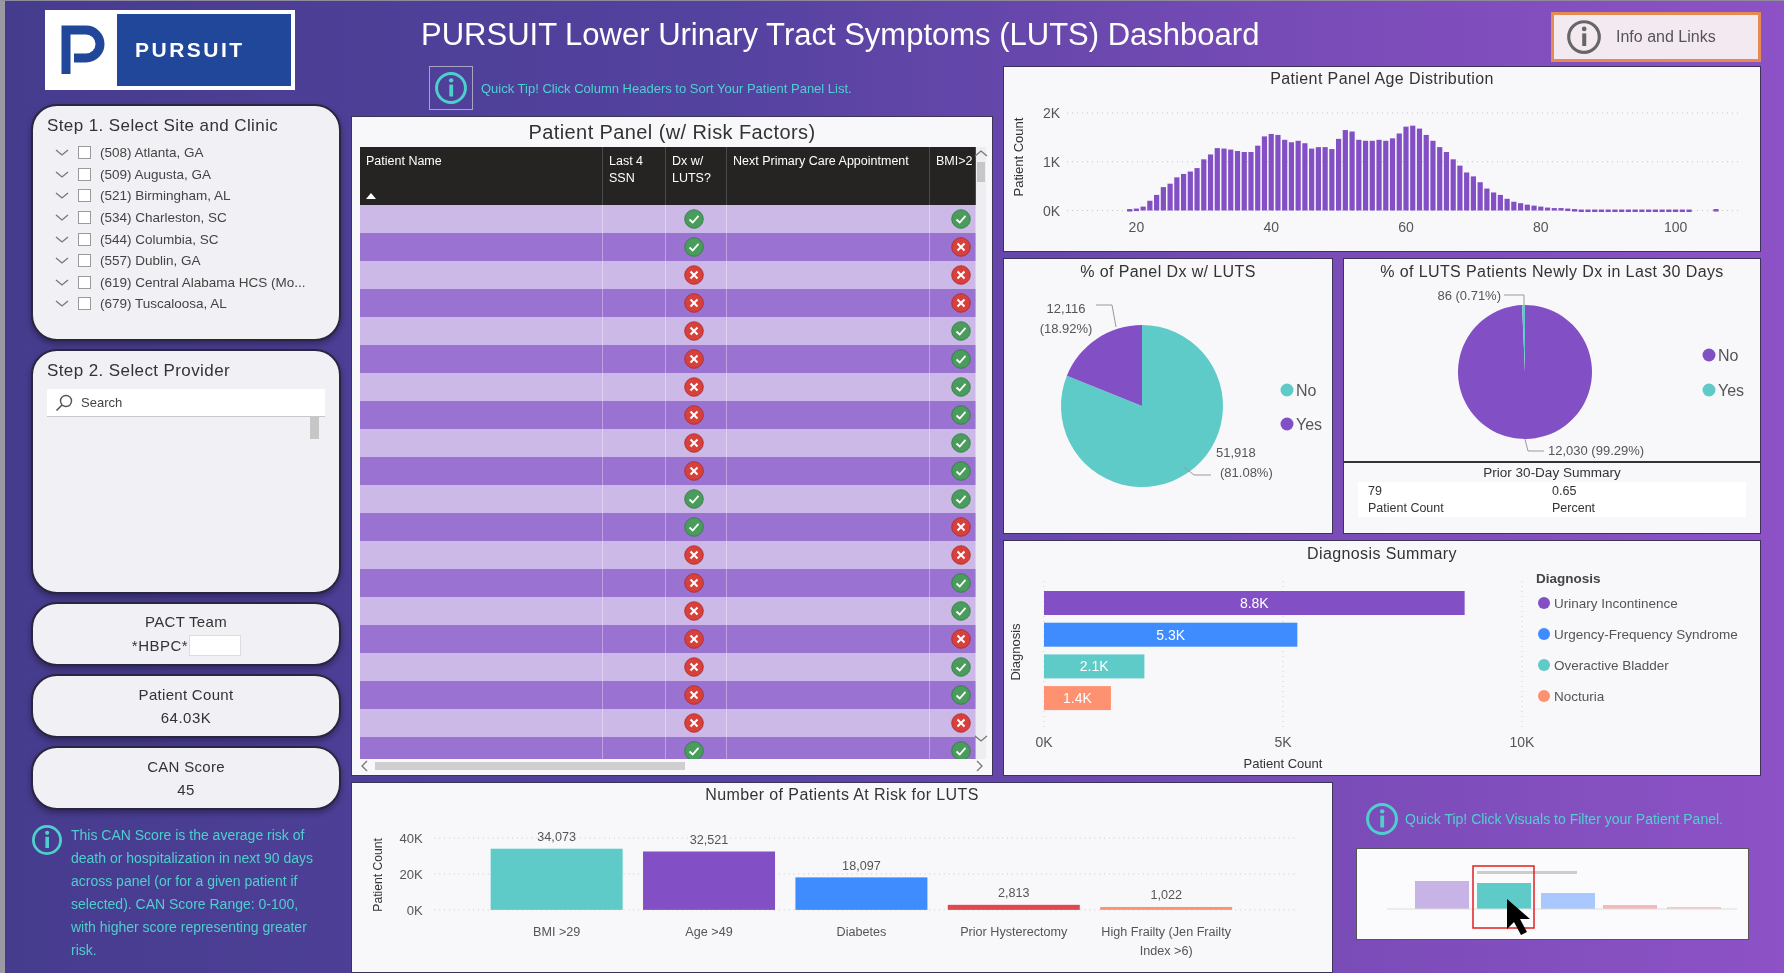  What do you see at coordinates (1525, 372) in the screenshot?
I see `pie-slice` at bounding box center [1525, 372].